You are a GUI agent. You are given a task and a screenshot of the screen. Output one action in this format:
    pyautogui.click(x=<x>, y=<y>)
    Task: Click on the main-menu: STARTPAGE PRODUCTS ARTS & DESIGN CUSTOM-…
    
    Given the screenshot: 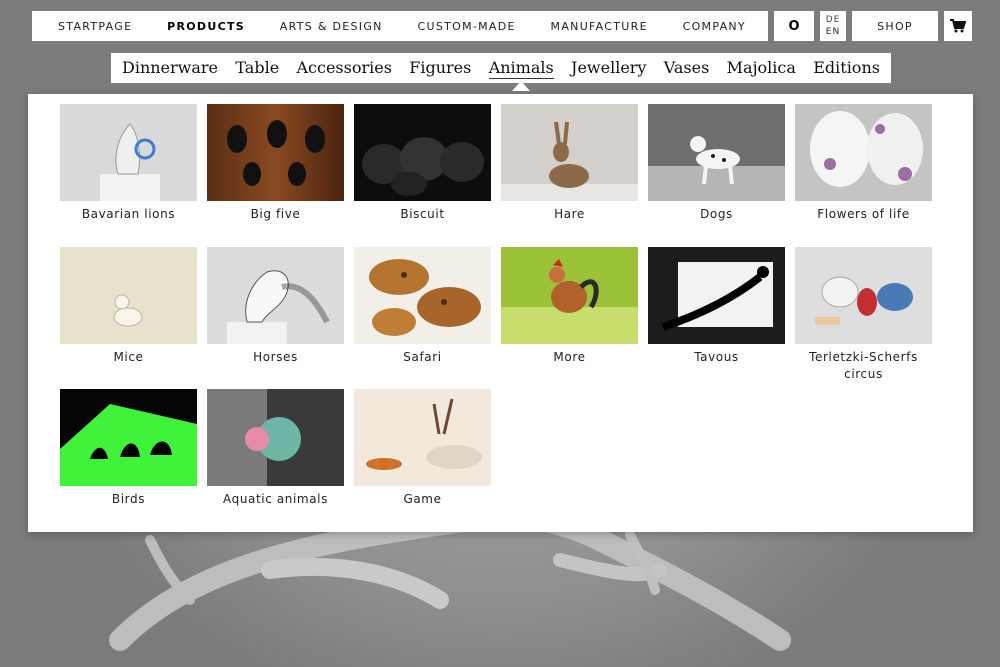 What is the action you would take?
    pyautogui.click(x=400, y=26)
    